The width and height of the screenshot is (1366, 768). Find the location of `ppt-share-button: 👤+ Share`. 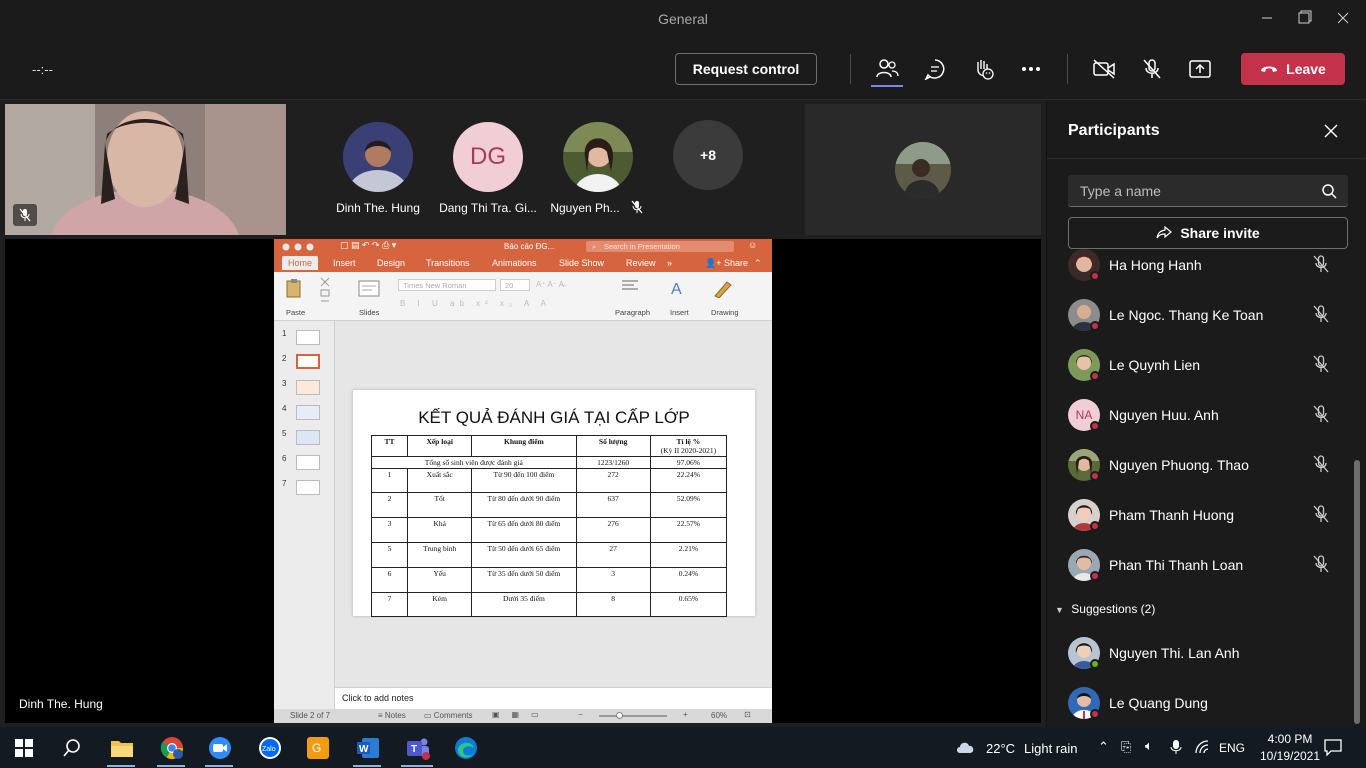

ppt-share-button: 👤+ Share is located at coordinates (726, 263).